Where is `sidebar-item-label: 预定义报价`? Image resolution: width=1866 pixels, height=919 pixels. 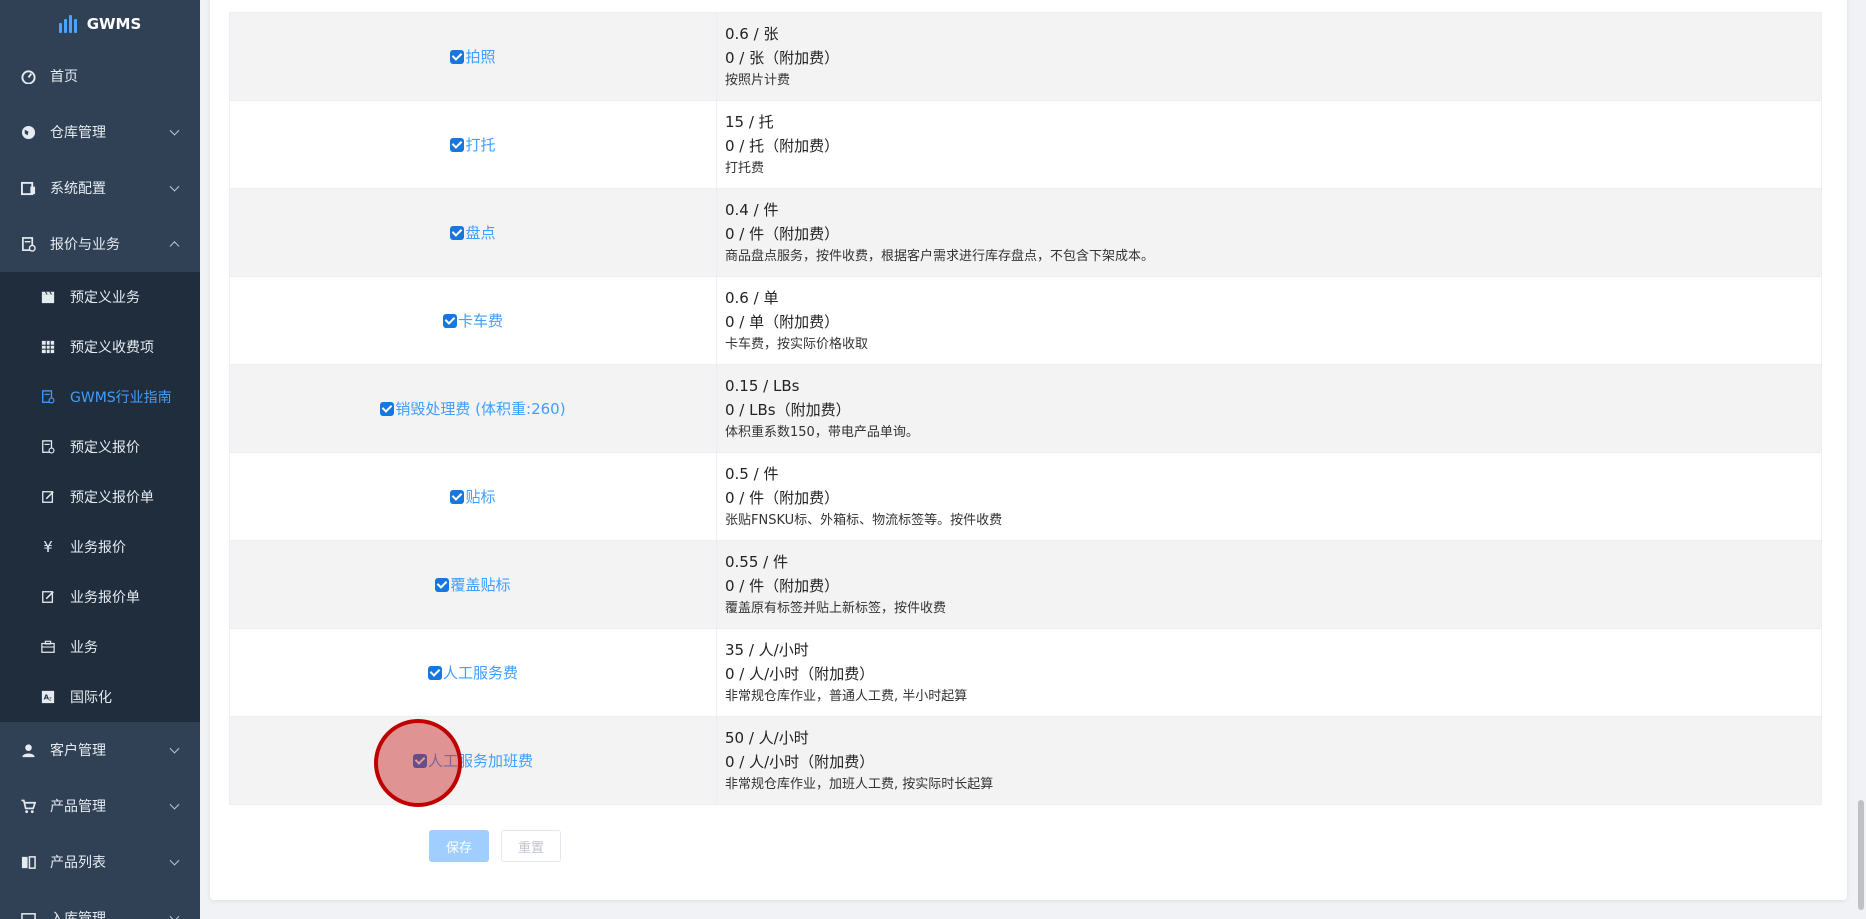
sidebar-item-label: 预定义报价 is located at coordinates (105, 448).